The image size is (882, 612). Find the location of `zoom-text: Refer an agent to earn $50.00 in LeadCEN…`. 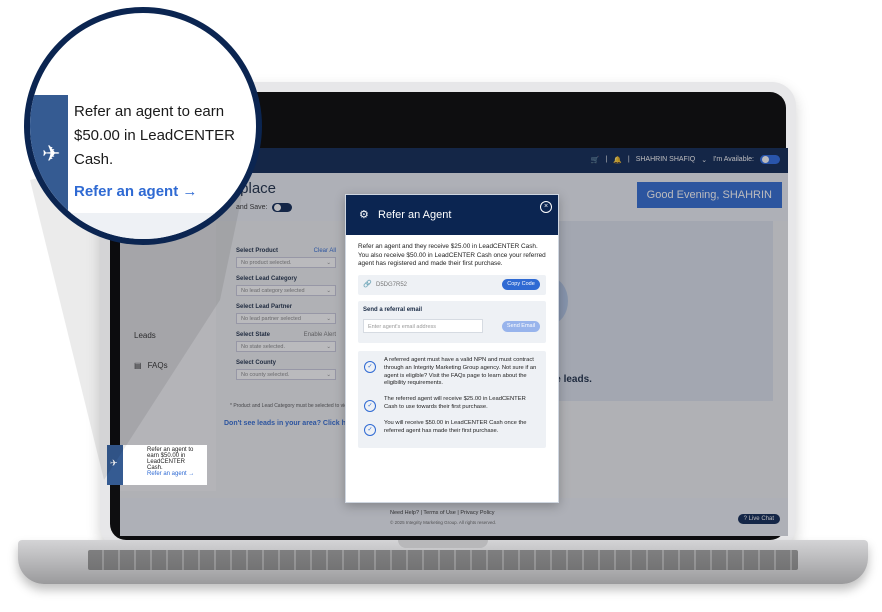

zoom-text: Refer an agent to earn $50.00 in LeadCEN… is located at coordinates (154, 135).